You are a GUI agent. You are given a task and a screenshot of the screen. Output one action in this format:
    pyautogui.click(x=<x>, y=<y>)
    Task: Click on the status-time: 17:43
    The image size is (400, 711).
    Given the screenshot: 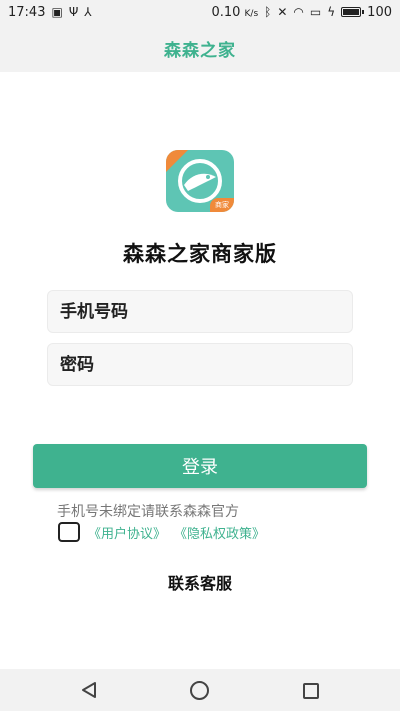 What is the action you would take?
    pyautogui.click(x=27, y=12)
    